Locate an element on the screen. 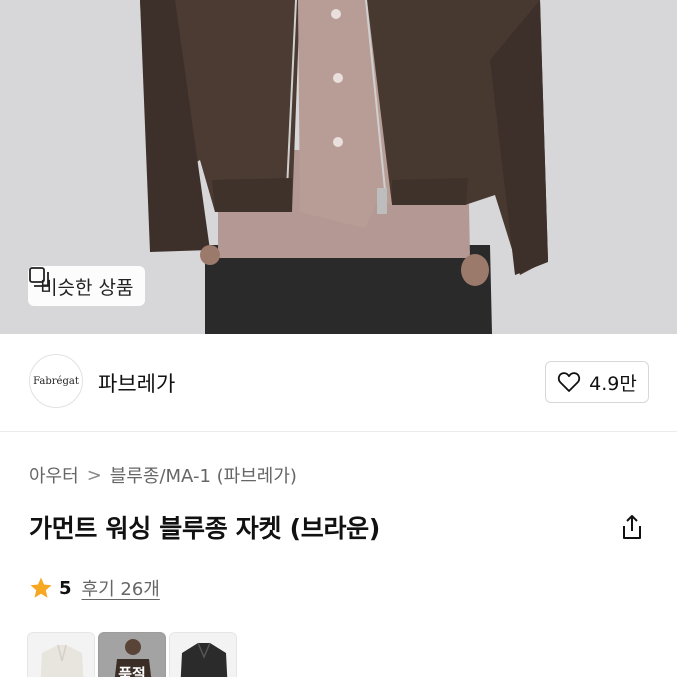  similar-items-button: 비슷한 상품 is located at coordinates (87, 286).